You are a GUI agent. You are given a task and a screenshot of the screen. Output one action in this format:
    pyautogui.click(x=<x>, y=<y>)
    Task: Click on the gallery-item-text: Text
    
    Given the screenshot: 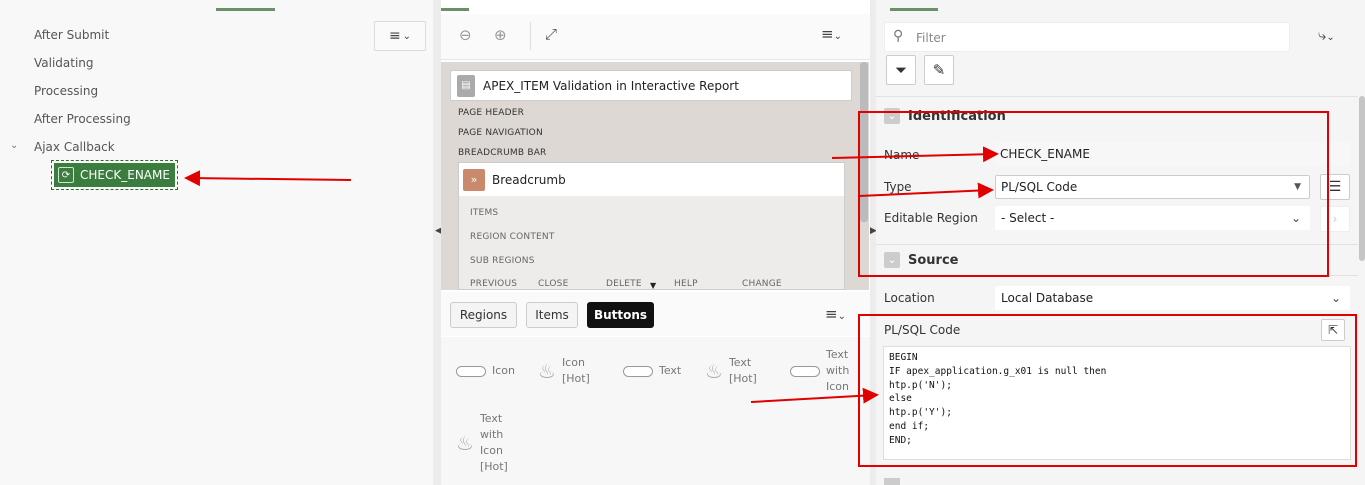 What is the action you would take?
    pyautogui.click(x=652, y=371)
    